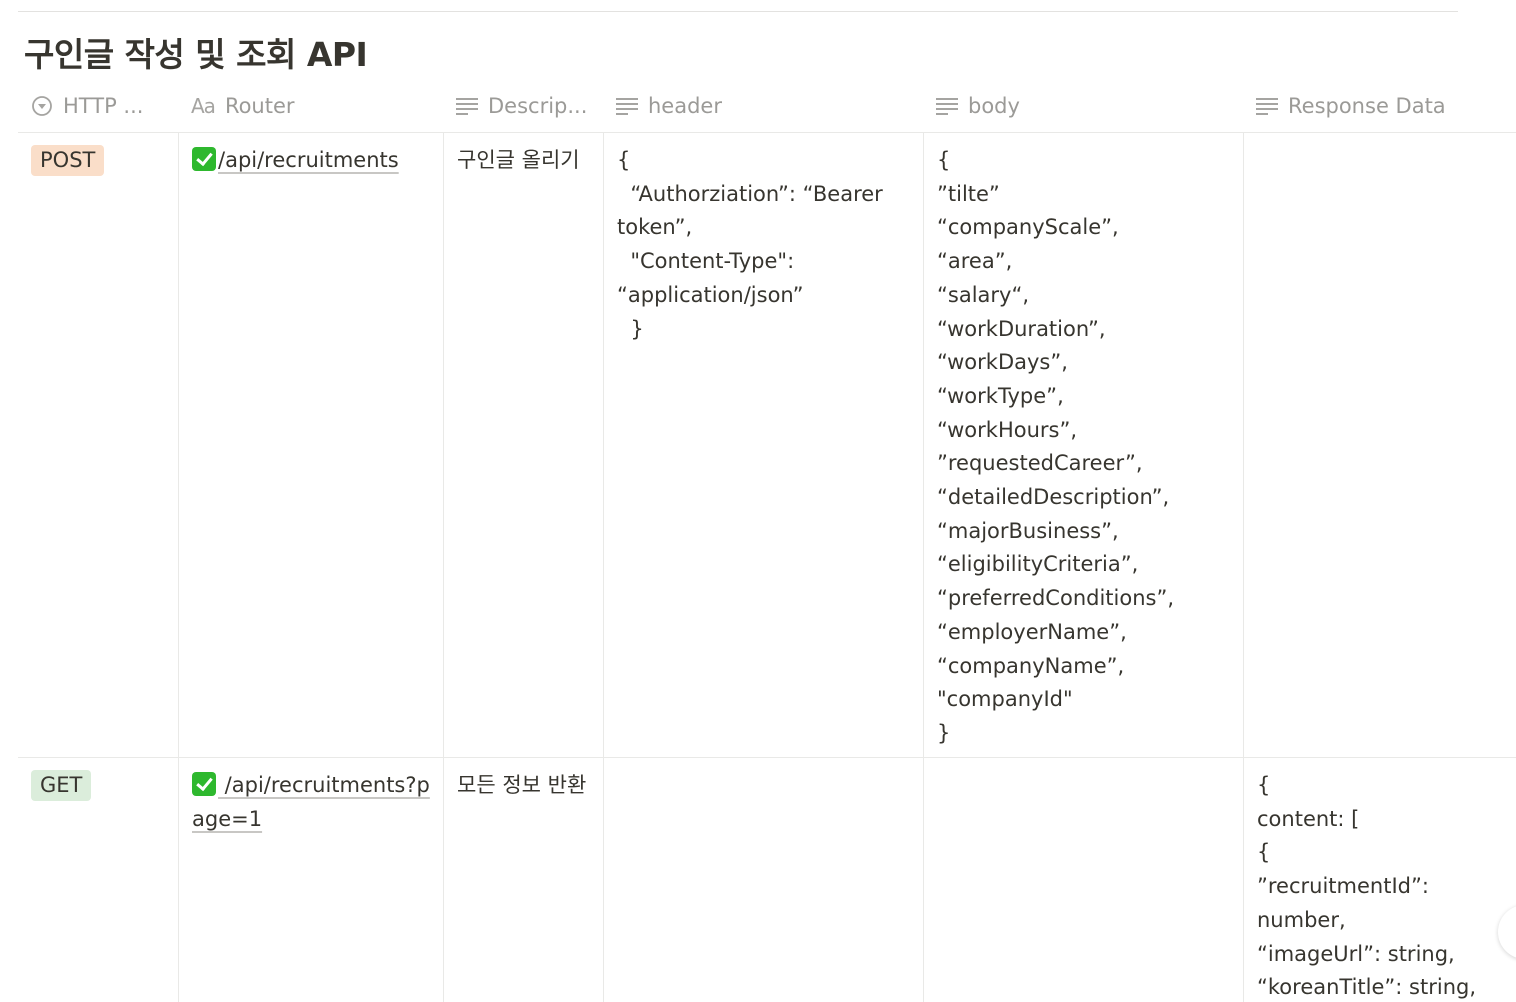 This screenshot has height=1002, width=1516. I want to click on column-header-response-data: Response Data, so click(1381, 106).